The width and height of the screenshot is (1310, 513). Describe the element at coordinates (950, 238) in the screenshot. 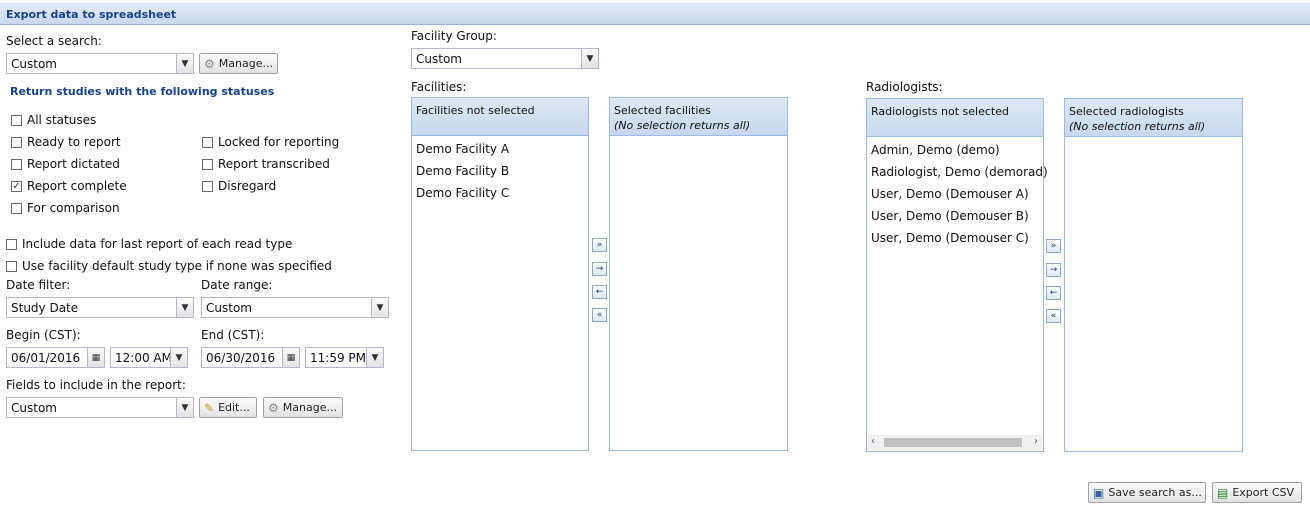

I see `list-item: User, Demo (Demouser C)` at that location.